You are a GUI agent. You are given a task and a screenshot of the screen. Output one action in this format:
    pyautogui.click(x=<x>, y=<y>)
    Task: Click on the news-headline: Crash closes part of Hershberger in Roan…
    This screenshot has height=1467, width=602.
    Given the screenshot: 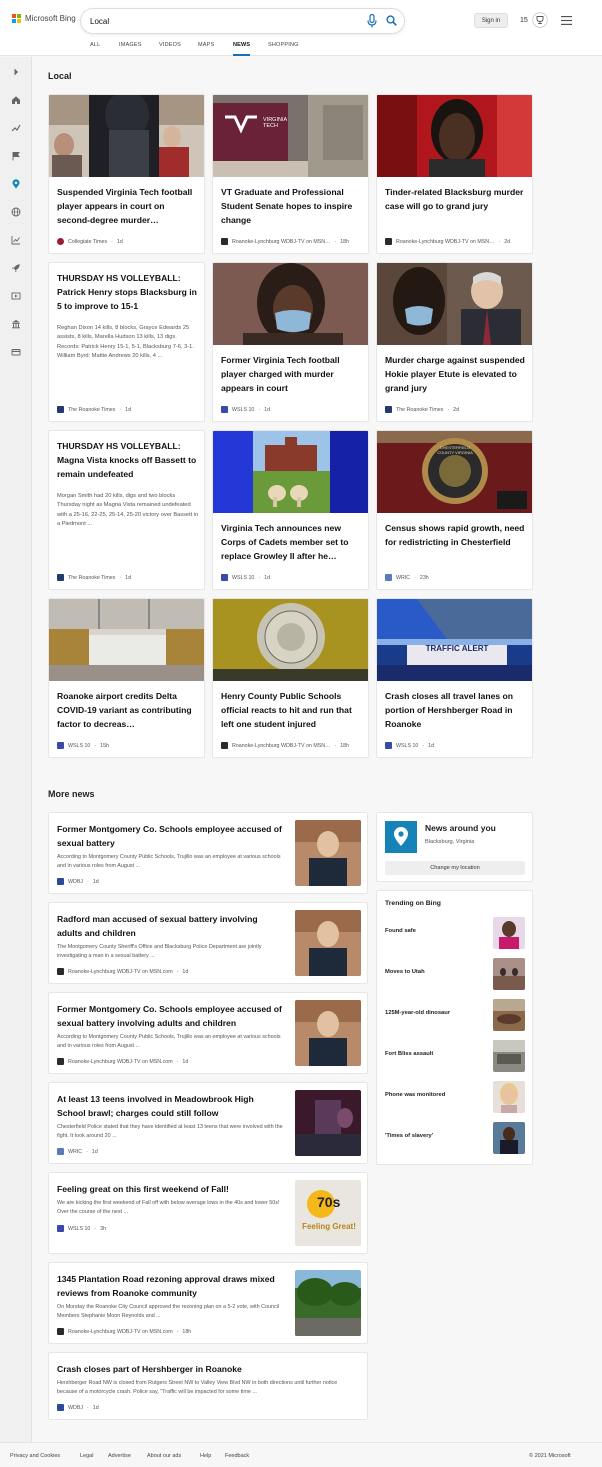 What is the action you would take?
    pyautogui.click(x=207, y=1369)
    